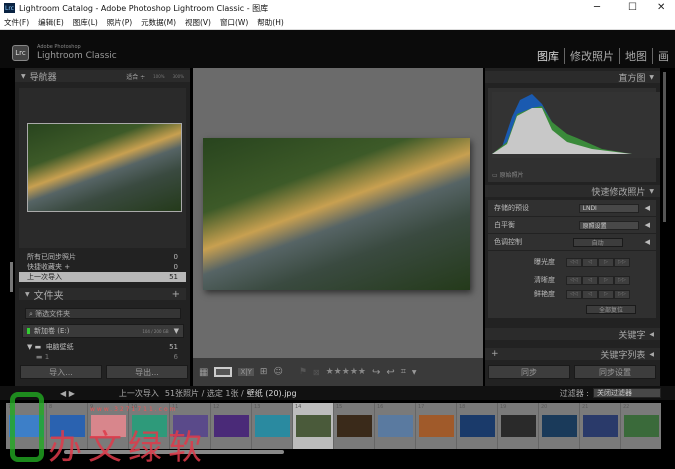 The height and width of the screenshot is (469, 675). What do you see at coordinates (632, 7) in the screenshot?
I see `maximize-button: ☐` at bounding box center [632, 7].